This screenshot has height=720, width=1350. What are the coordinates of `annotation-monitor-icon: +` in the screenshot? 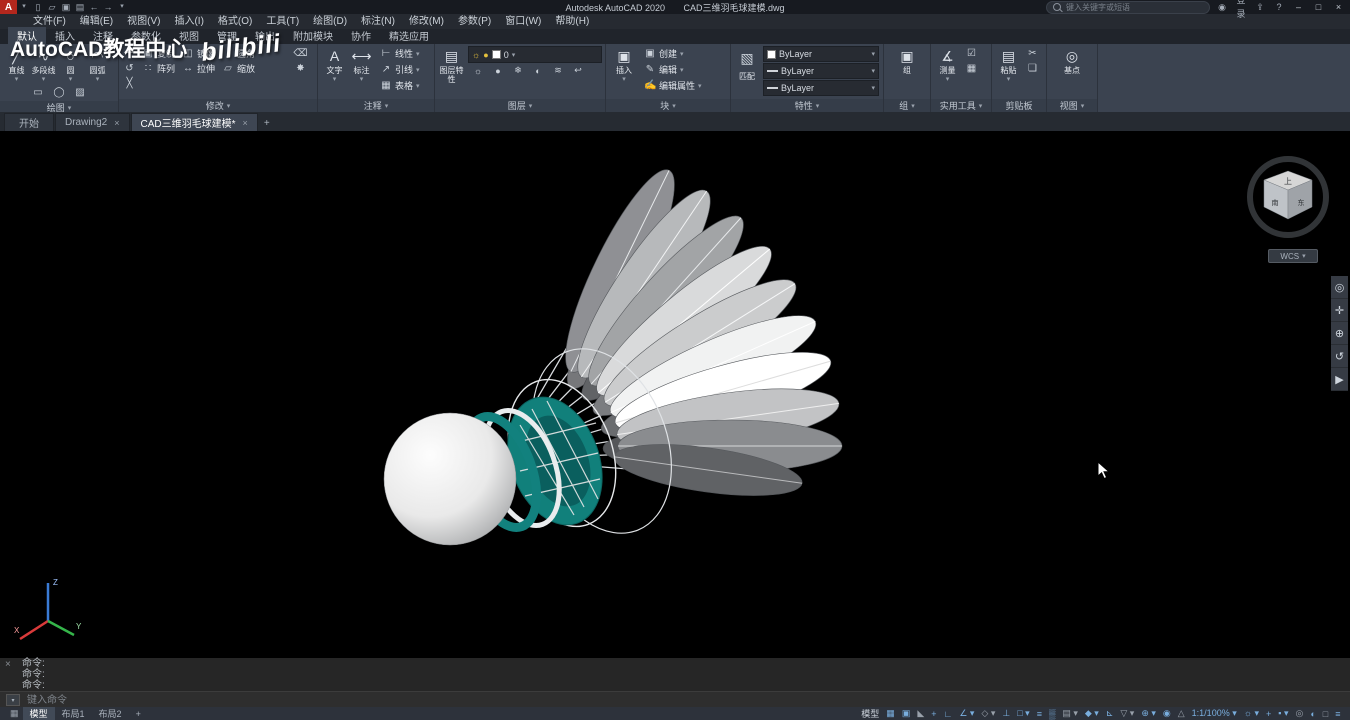 It's located at (1269, 713).